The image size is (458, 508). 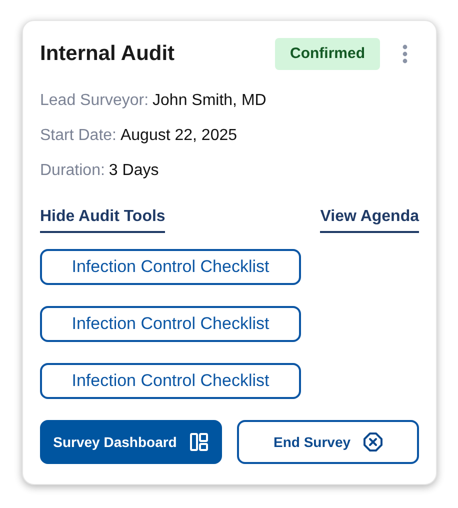 I want to click on text-link: View Agenda, so click(x=369, y=219).